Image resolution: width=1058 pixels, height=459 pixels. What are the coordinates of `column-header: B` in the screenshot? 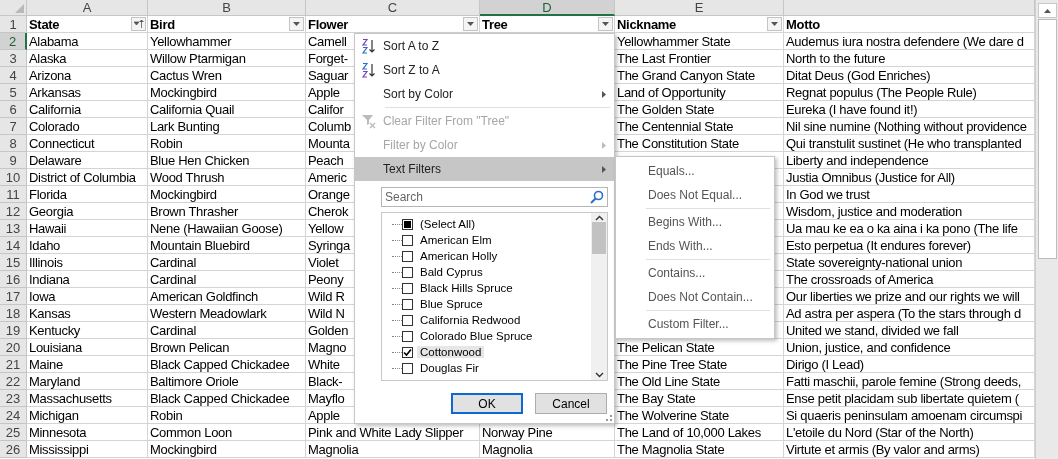 It's located at (227, 8).